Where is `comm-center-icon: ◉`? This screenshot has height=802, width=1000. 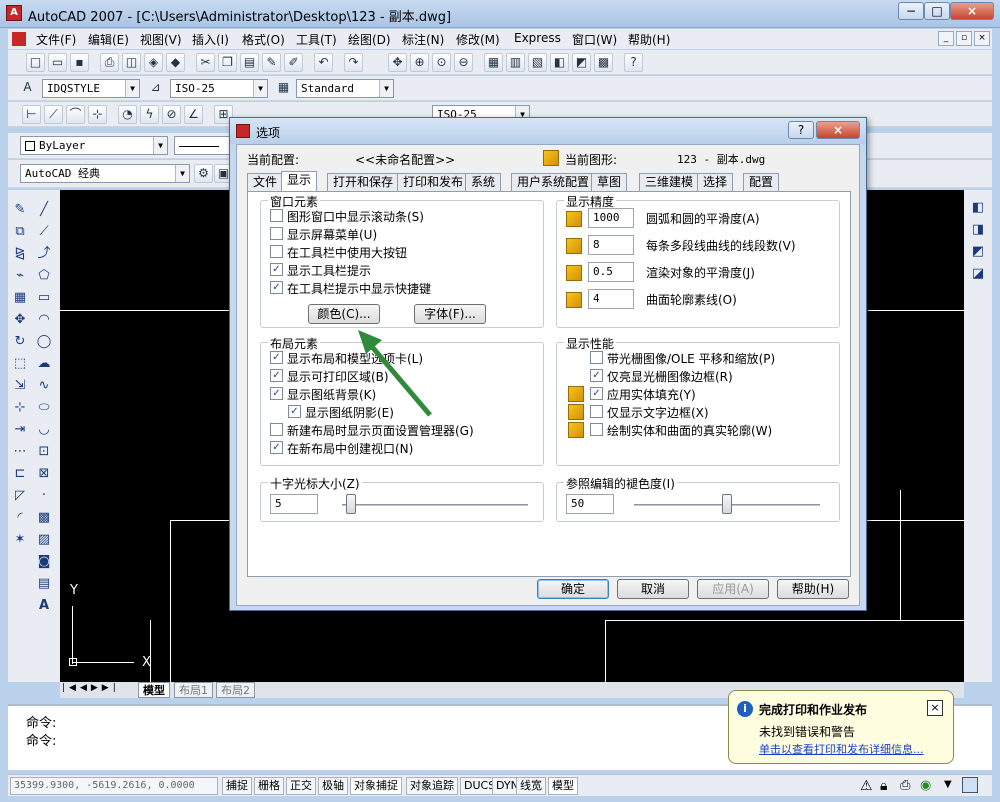 comm-center-icon: ◉ is located at coordinates (925, 785).